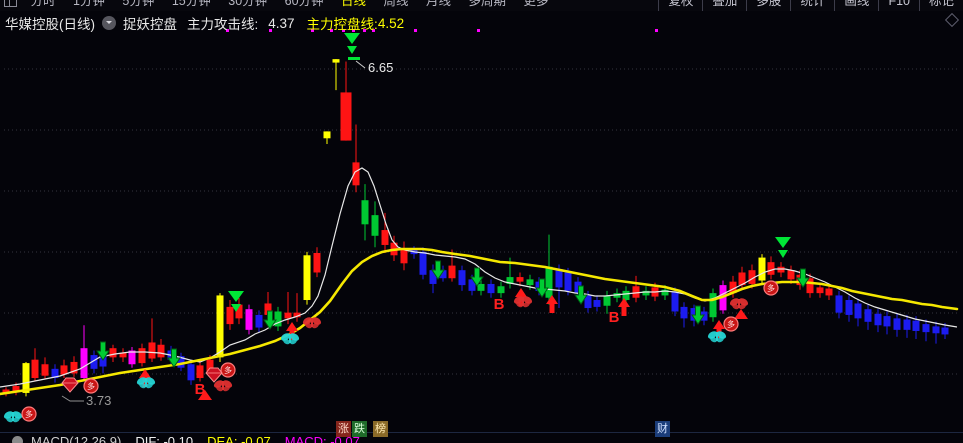 The image size is (963, 443). I want to click on title-bar: 华媒控股(日线) 捉妖控盘 主力攻击线: 4.37 主力控盘线: 4.52, so click(481, 23).